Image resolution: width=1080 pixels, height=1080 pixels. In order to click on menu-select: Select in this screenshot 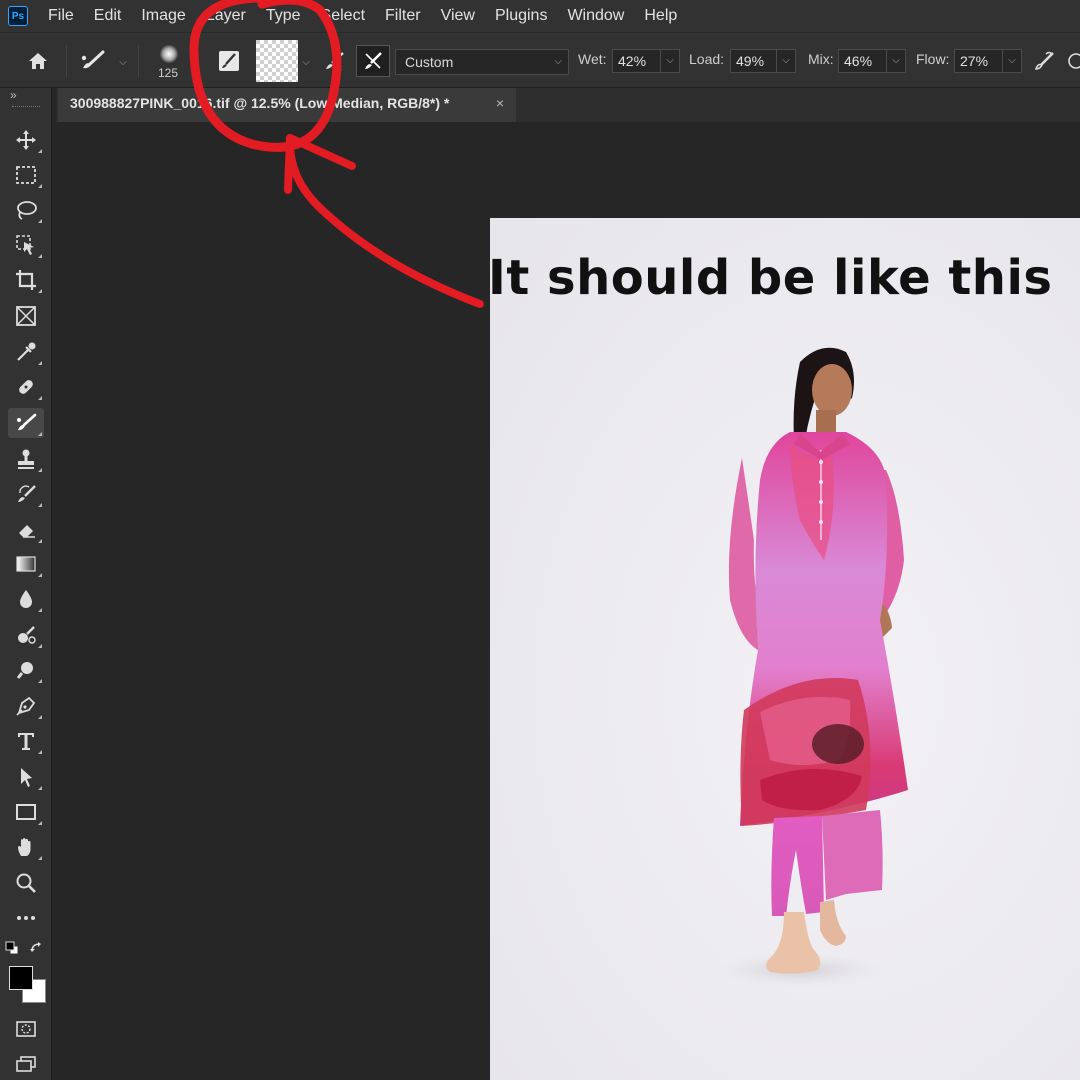, I will do `click(343, 16)`.